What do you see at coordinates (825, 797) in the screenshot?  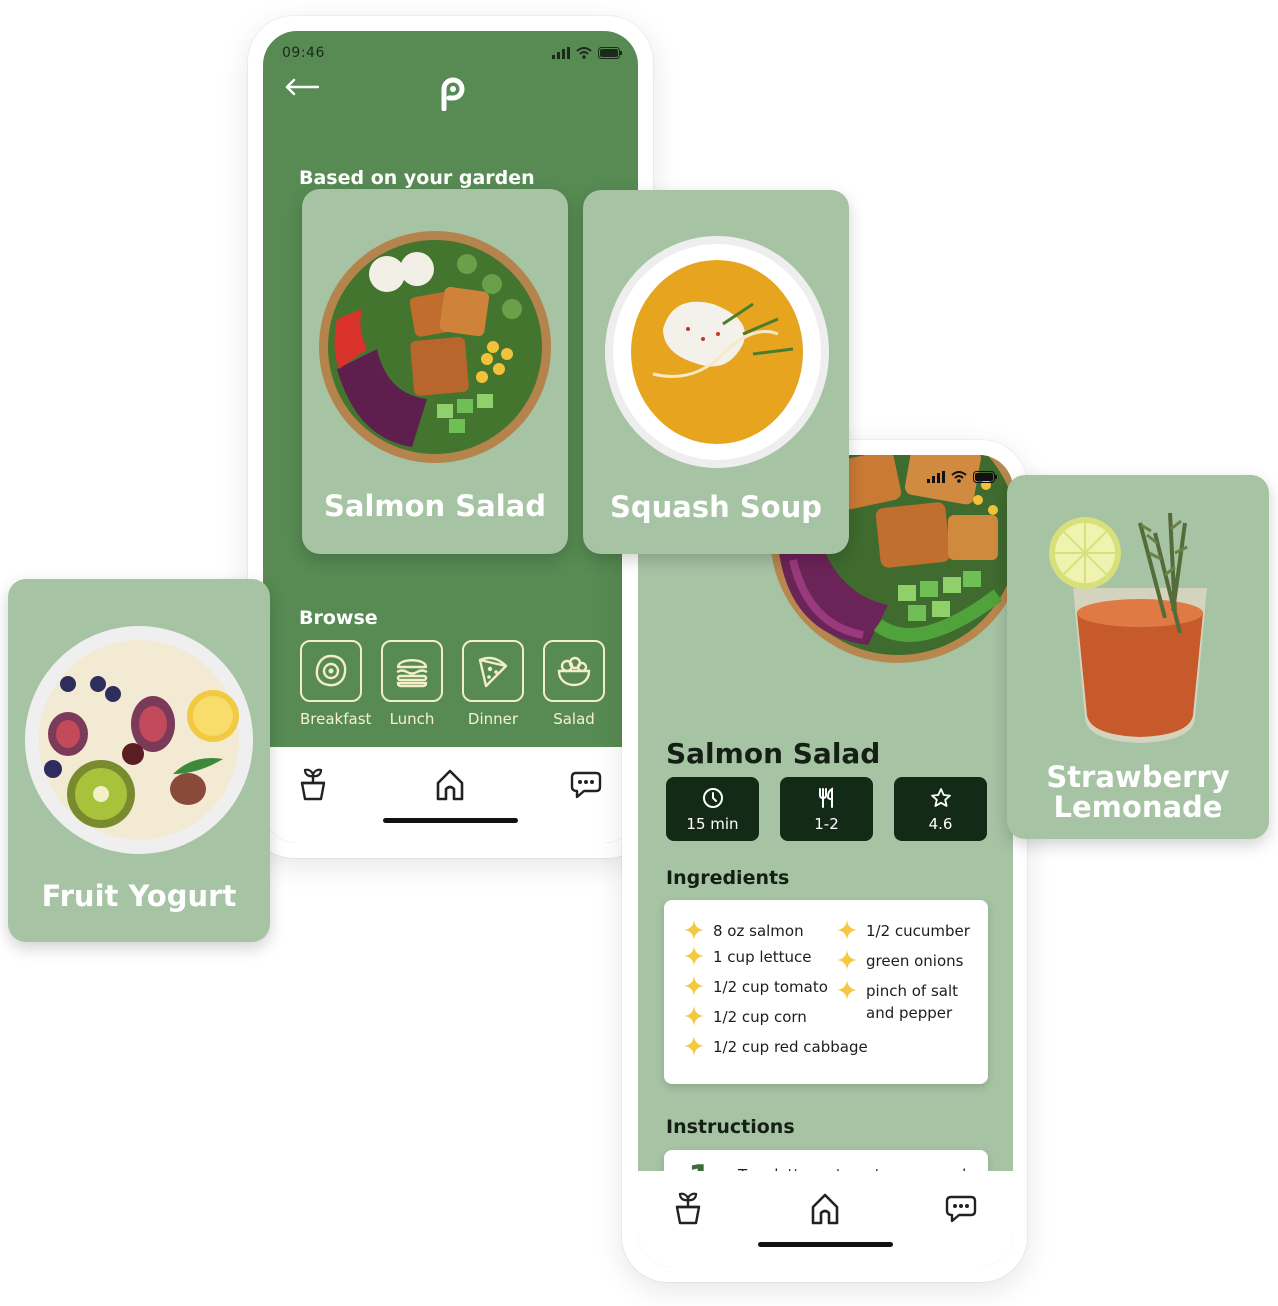 I see `utensils-icon` at bounding box center [825, 797].